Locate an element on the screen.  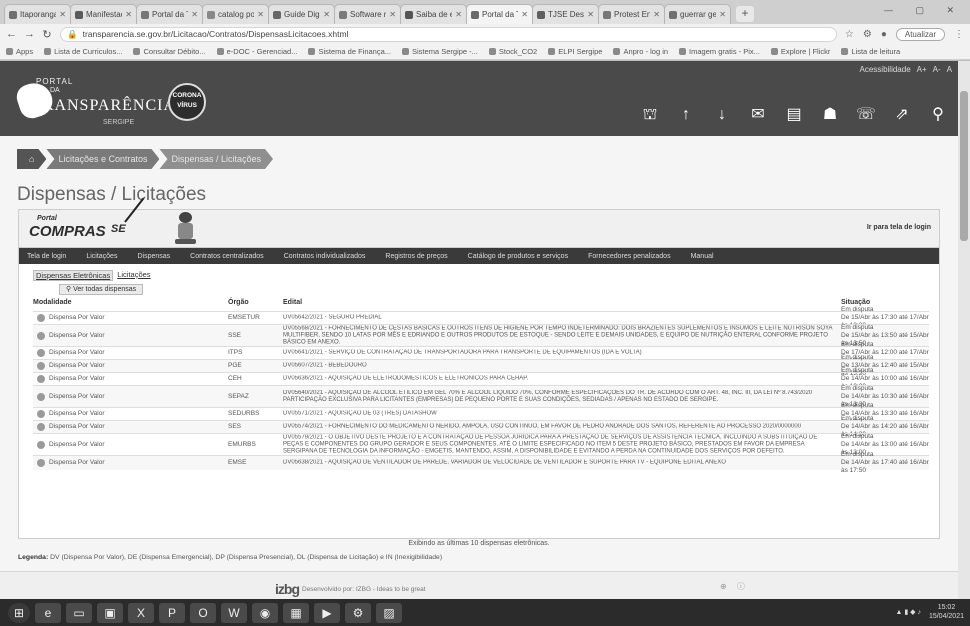
bookmark-item: Lista de leitura is located at coordinates (870, 51).